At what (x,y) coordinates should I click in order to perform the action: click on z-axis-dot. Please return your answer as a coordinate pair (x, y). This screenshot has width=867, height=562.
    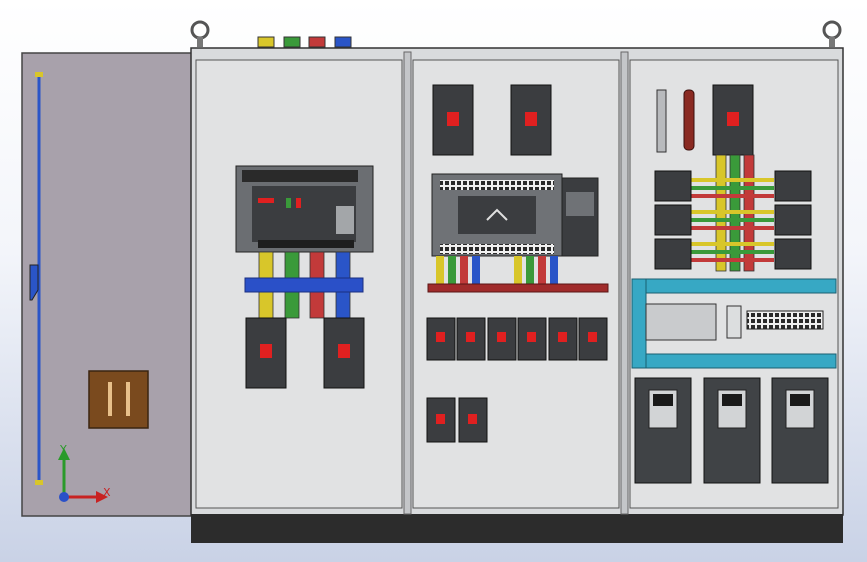
    Looking at the image, I should click on (64, 497).